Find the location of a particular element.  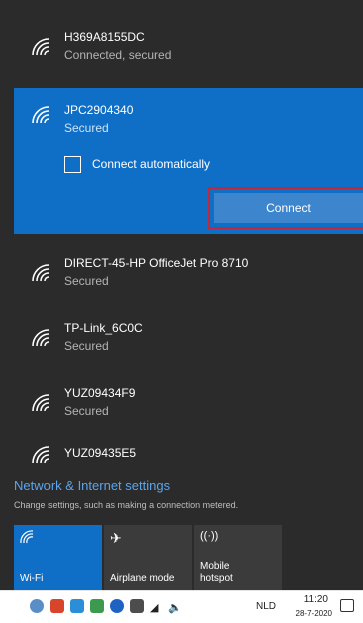

network-status: Connected, secured is located at coordinates (118, 55).